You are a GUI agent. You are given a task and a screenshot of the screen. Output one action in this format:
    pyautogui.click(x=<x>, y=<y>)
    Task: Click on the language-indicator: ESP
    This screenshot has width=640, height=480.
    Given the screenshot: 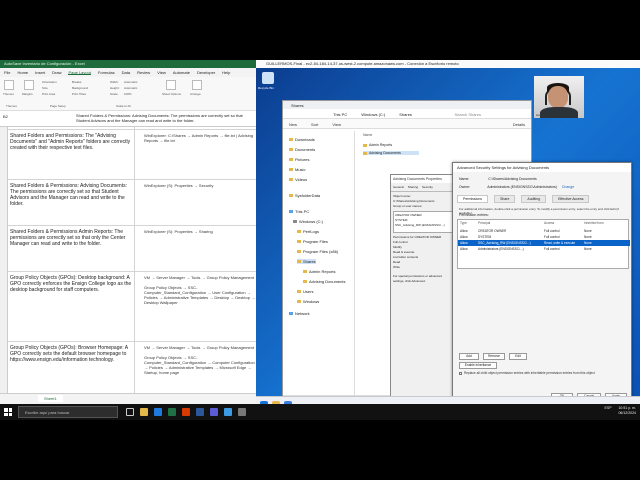 What is the action you would take?
    pyautogui.click(x=608, y=408)
    